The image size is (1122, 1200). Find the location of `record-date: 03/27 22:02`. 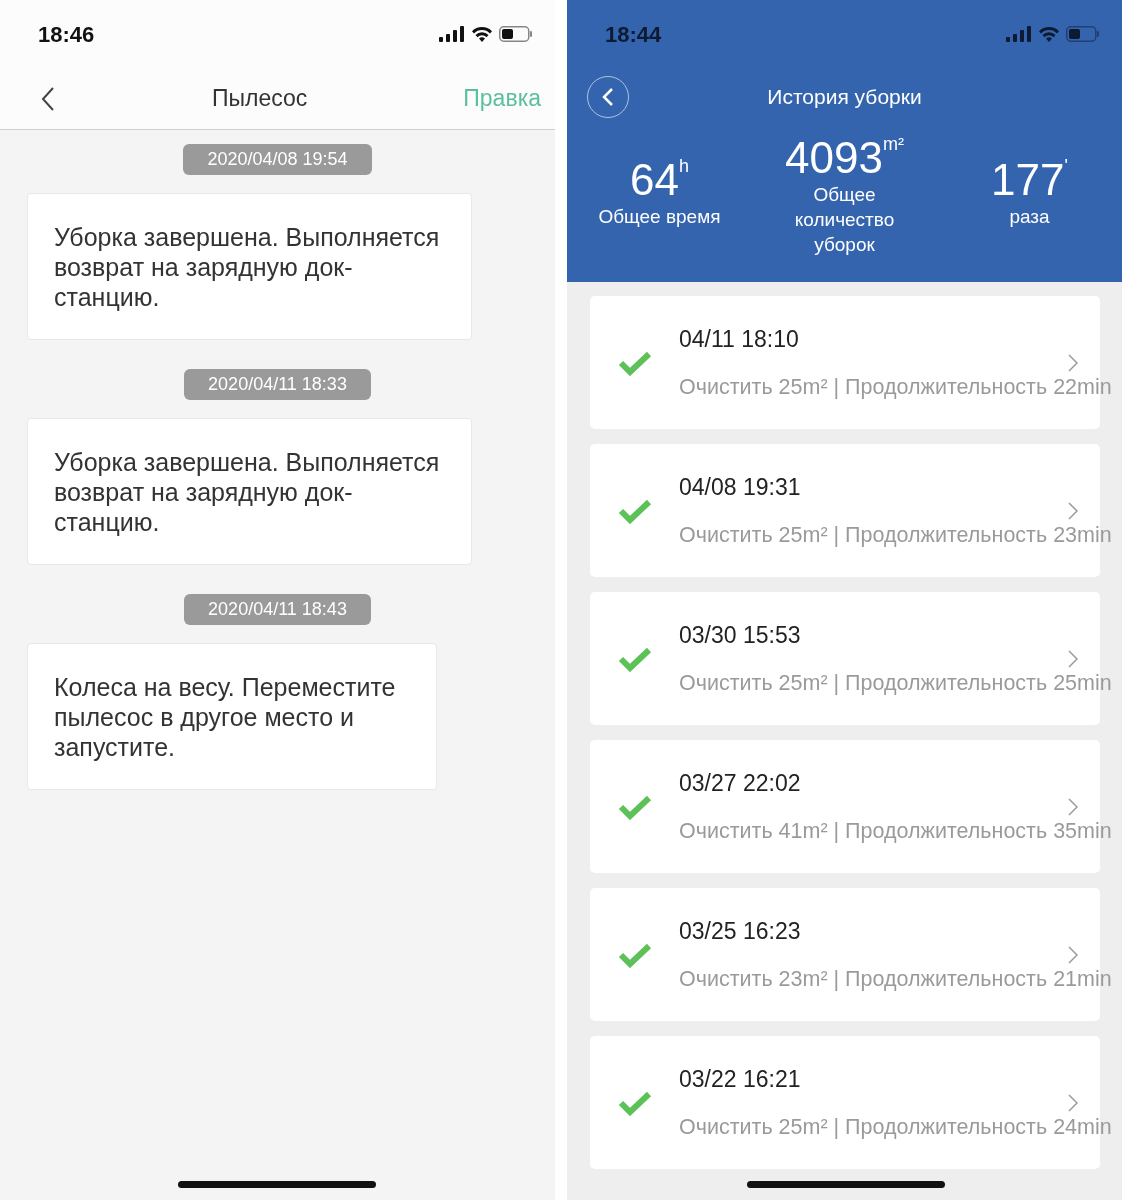

record-date: 03/27 22:02 is located at coordinates (740, 784).